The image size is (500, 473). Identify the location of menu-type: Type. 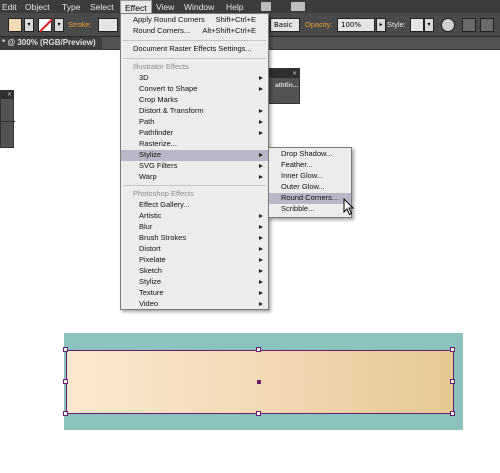
(71, 7).